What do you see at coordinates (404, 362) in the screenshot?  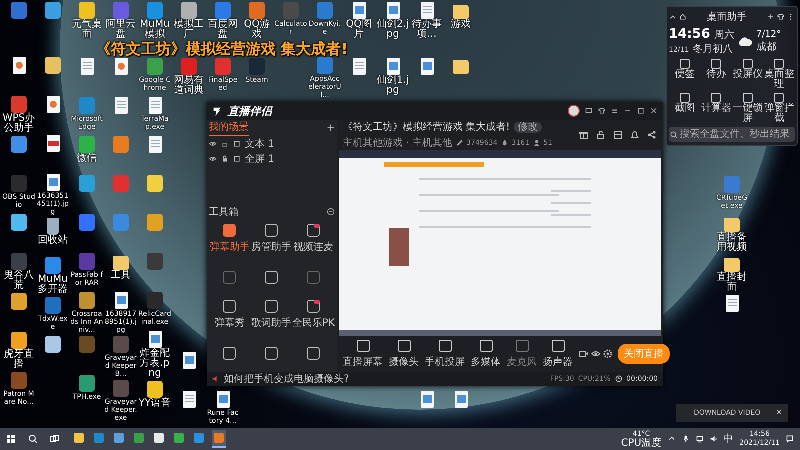 I see `tool-label: 摄像头` at bounding box center [404, 362].